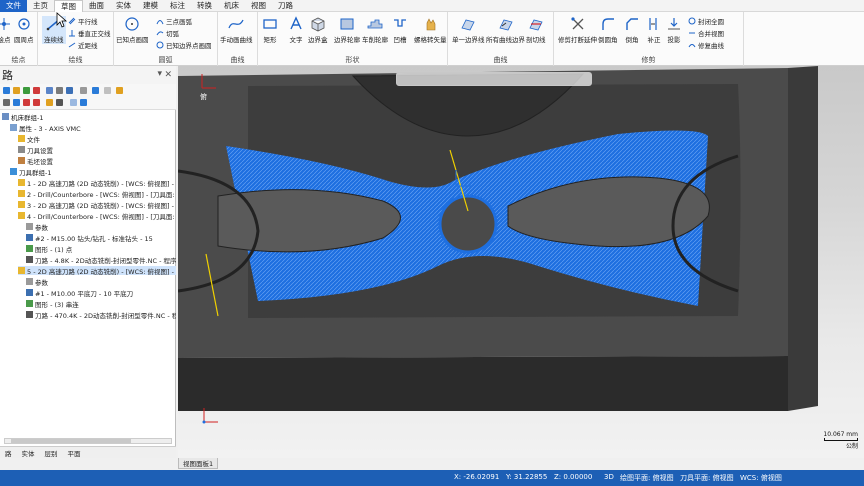 The height and width of the screenshot is (486, 864). Describe the element at coordinates (400, 30) in the screenshot. I see `groove-button: 凹槽` at that location.